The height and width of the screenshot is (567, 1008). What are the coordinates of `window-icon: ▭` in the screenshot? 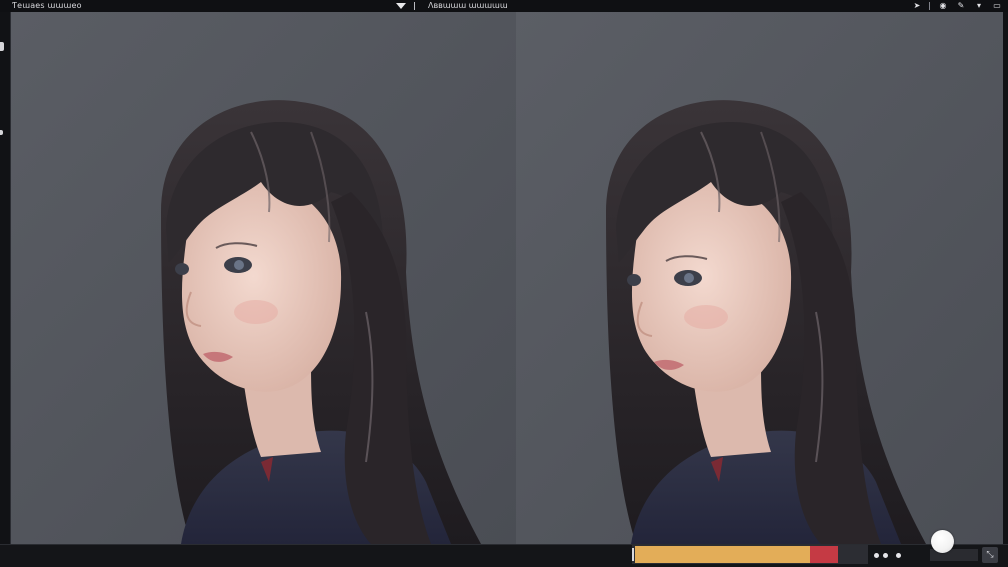 It's located at (997, 6).